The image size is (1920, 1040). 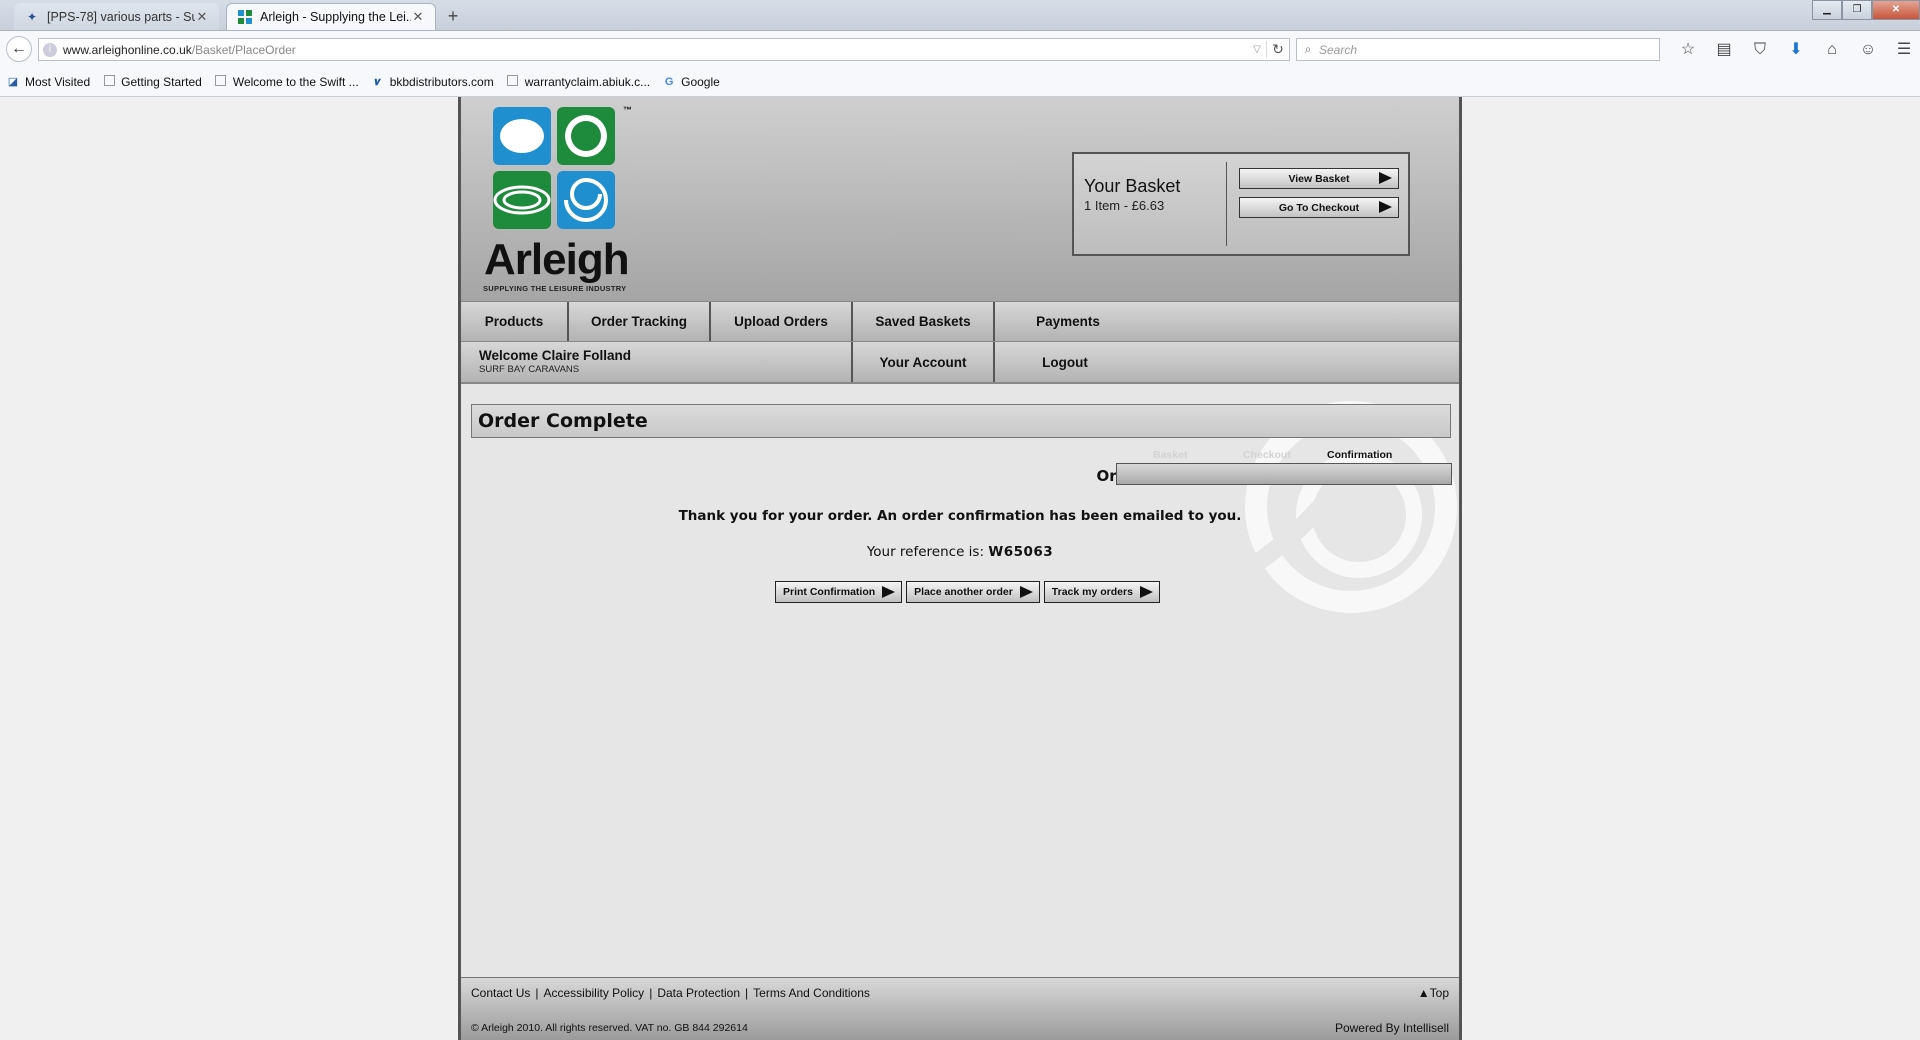 What do you see at coordinates (1132, 186) in the screenshot?
I see `basket-title: Your Basket` at bounding box center [1132, 186].